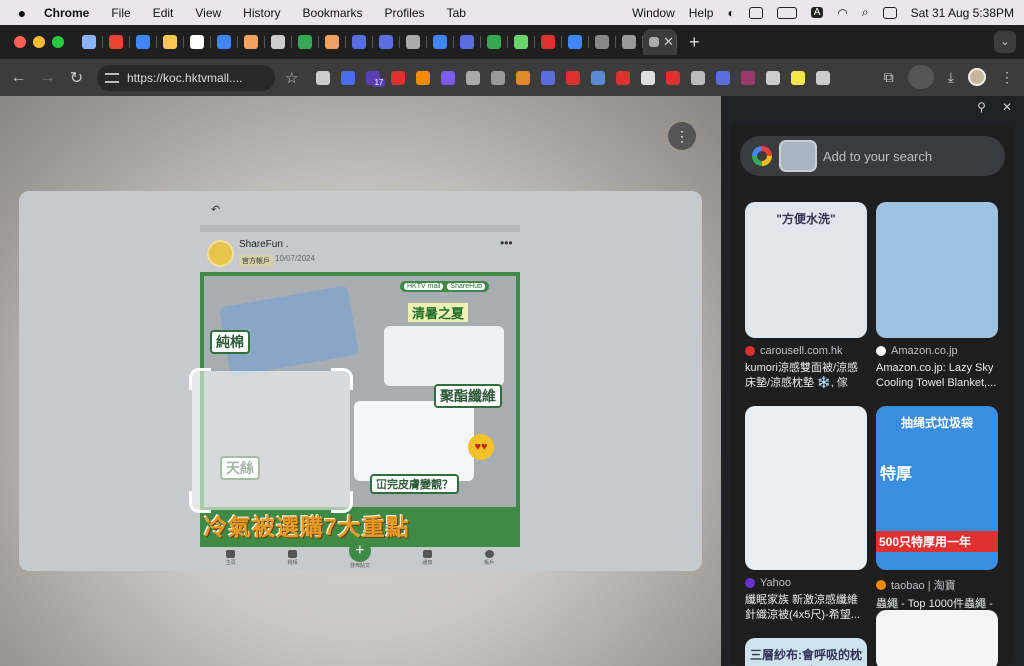 This screenshot has height=666, width=1024. I want to click on extension-icon: 17, so click(376, 78).